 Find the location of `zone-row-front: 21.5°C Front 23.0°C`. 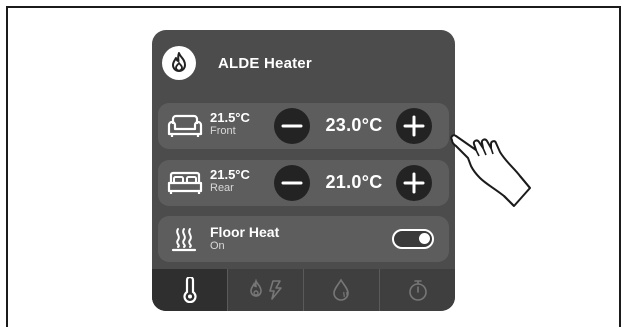

zone-row-front: 21.5°C Front 23.0°C is located at coordinates (303, 126).